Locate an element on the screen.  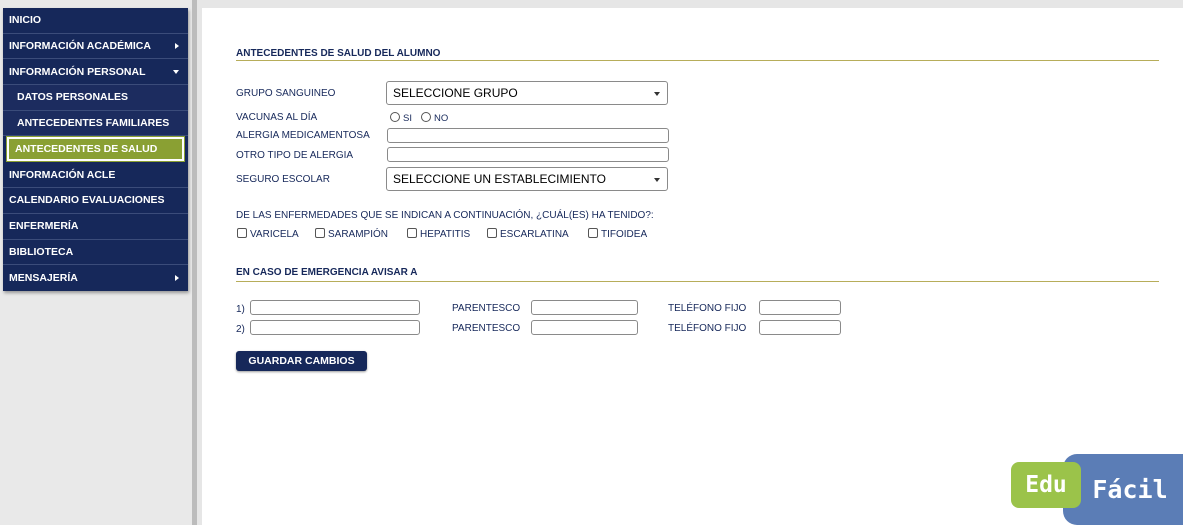
logo-part-facil: Fácil is located at coordinates (1123, 489).